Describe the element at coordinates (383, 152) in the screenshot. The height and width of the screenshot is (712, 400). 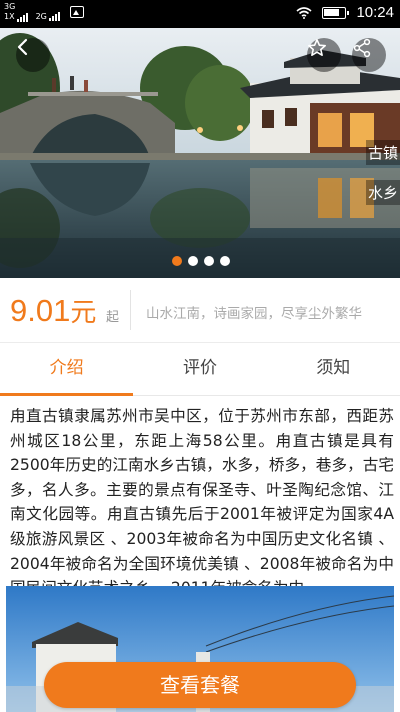
I see `side-label-1: 古镇` at that location.